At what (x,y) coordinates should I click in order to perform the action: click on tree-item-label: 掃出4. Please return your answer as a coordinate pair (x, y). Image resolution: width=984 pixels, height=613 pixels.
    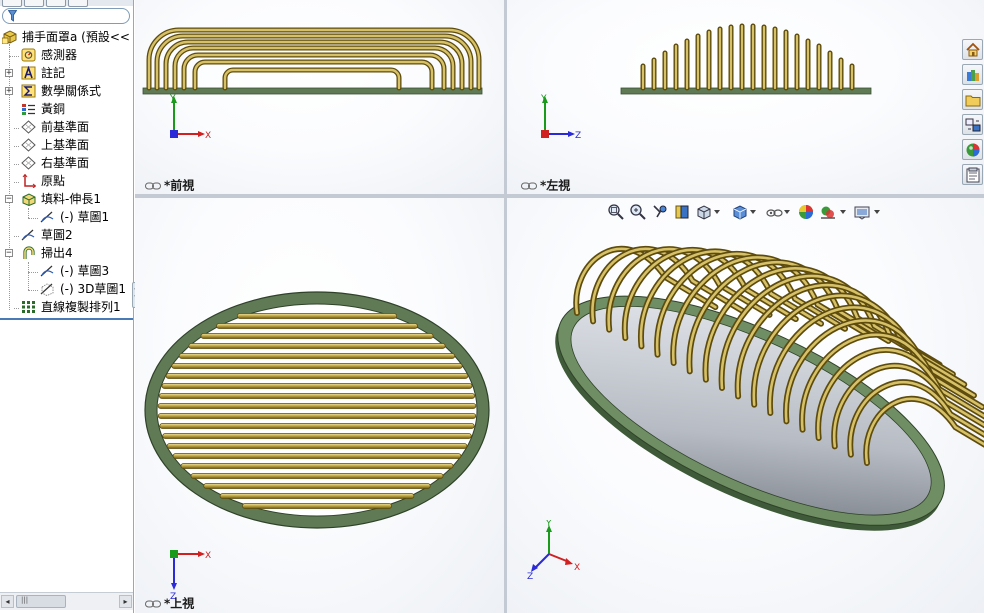
    Looking at the image, I should click on (57, 253).